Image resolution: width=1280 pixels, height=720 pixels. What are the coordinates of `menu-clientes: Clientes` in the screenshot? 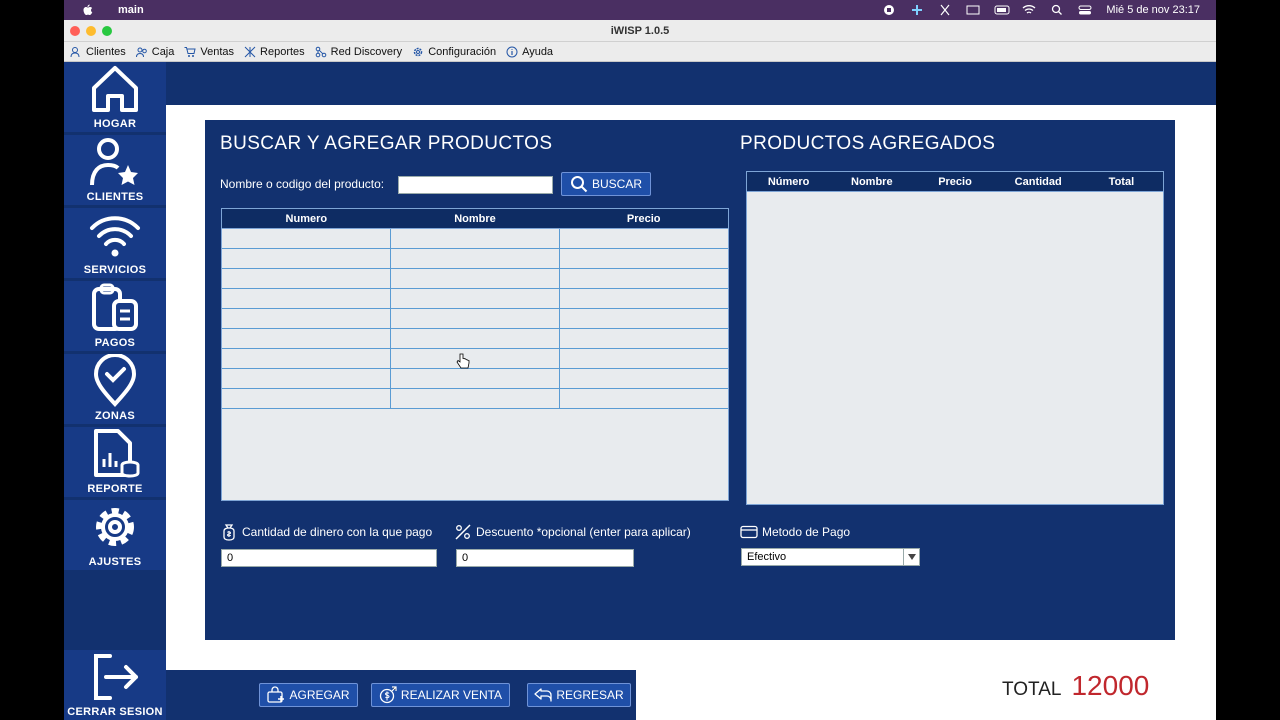 It's located at (98, 52).